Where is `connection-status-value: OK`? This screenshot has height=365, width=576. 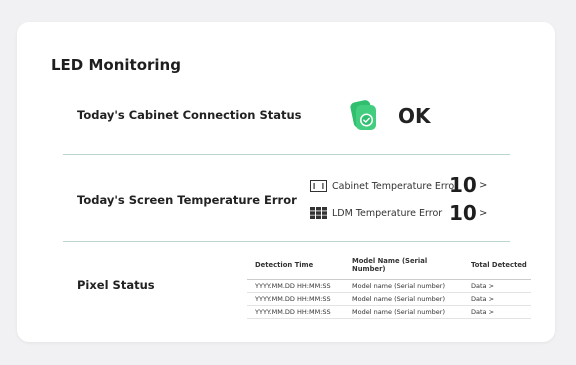
connection-status-value: OK is located at coordinates (414, 116).